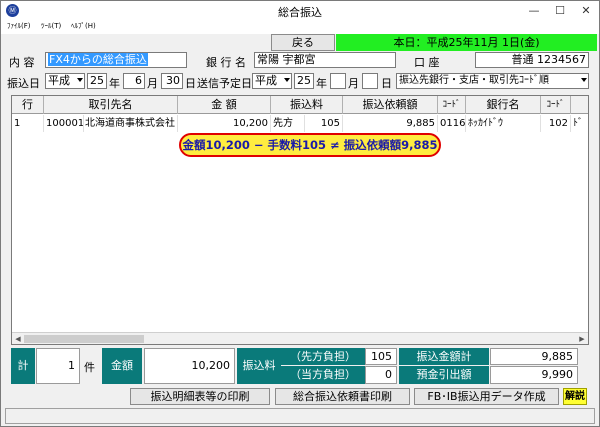 This screenshot has height=427, width=600. I want to click on print-list-button: 振込明細表等の印刷, so click(200, 396).